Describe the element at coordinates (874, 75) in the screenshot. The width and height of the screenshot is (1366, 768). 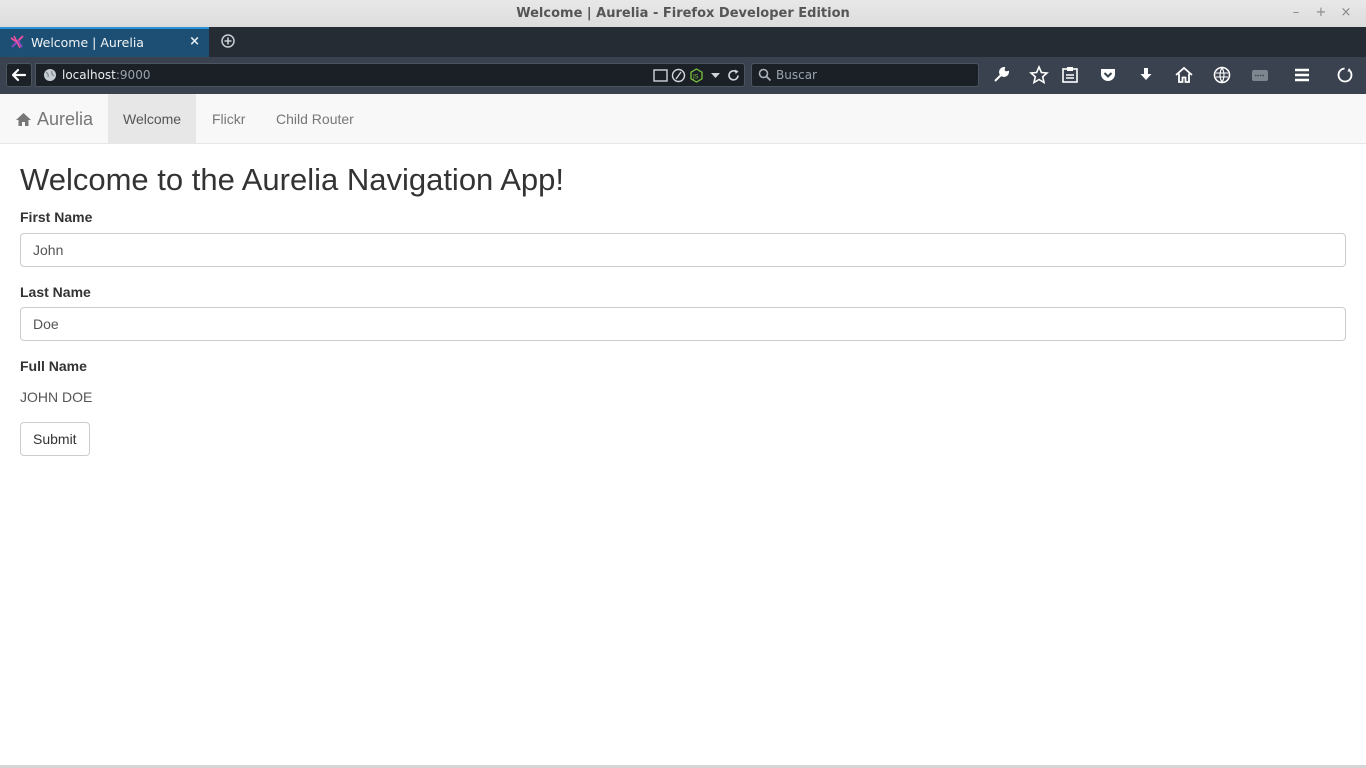
I see `search-input` at that location.